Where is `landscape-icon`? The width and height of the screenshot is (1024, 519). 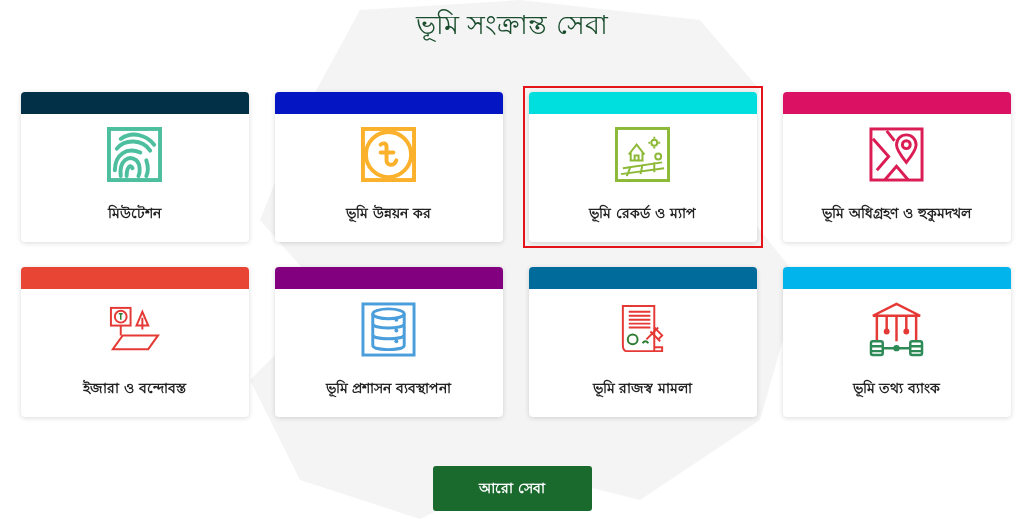
landscape-icon is located at coordinates (642, 154).